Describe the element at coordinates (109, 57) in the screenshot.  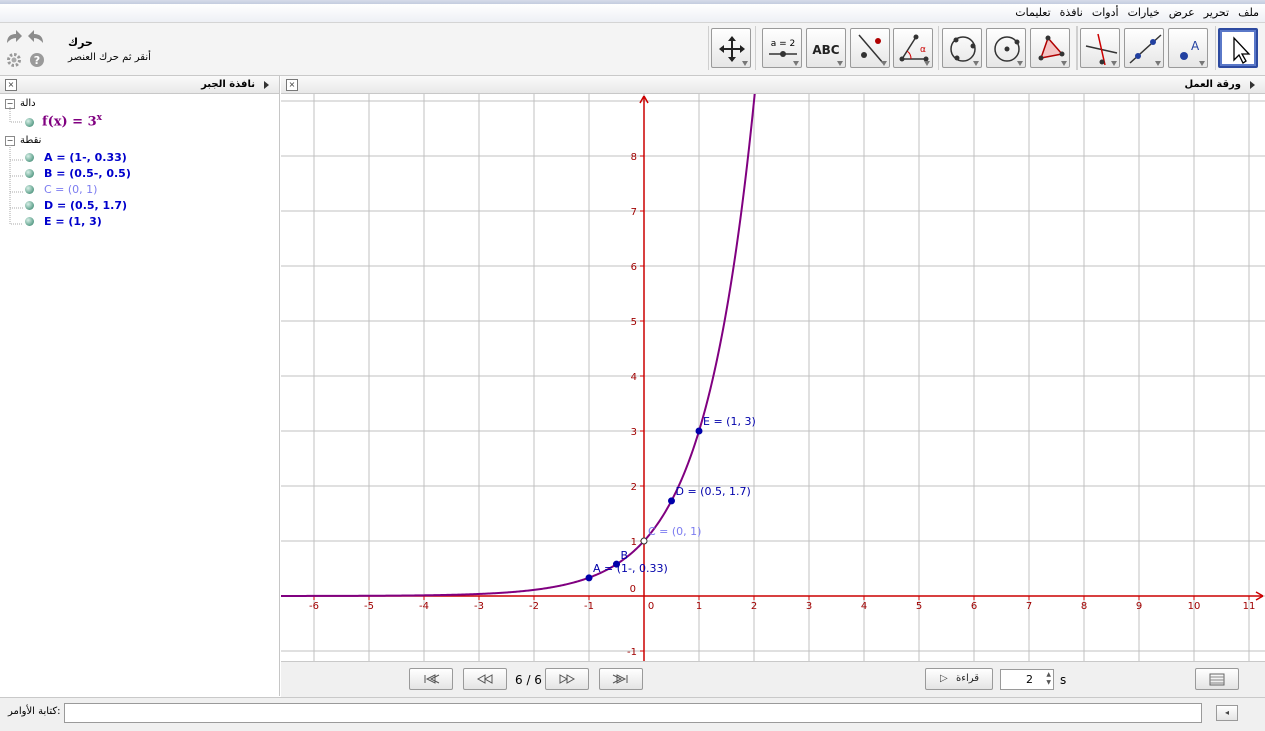
I see `current-tool-help: أنقر ثم حرك العنصر` at that location.